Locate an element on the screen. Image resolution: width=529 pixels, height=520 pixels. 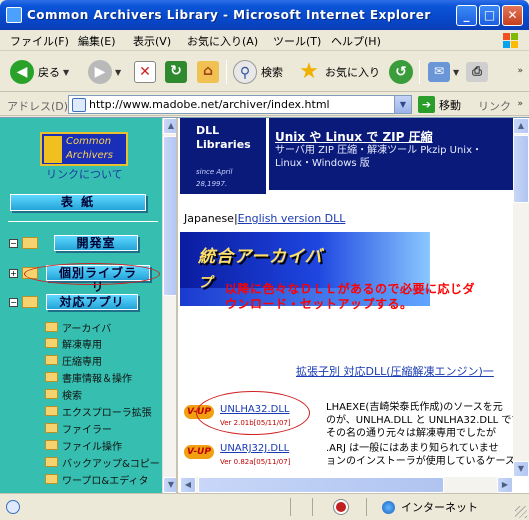
dll-title: DLL is located at coordinates (208, 130).